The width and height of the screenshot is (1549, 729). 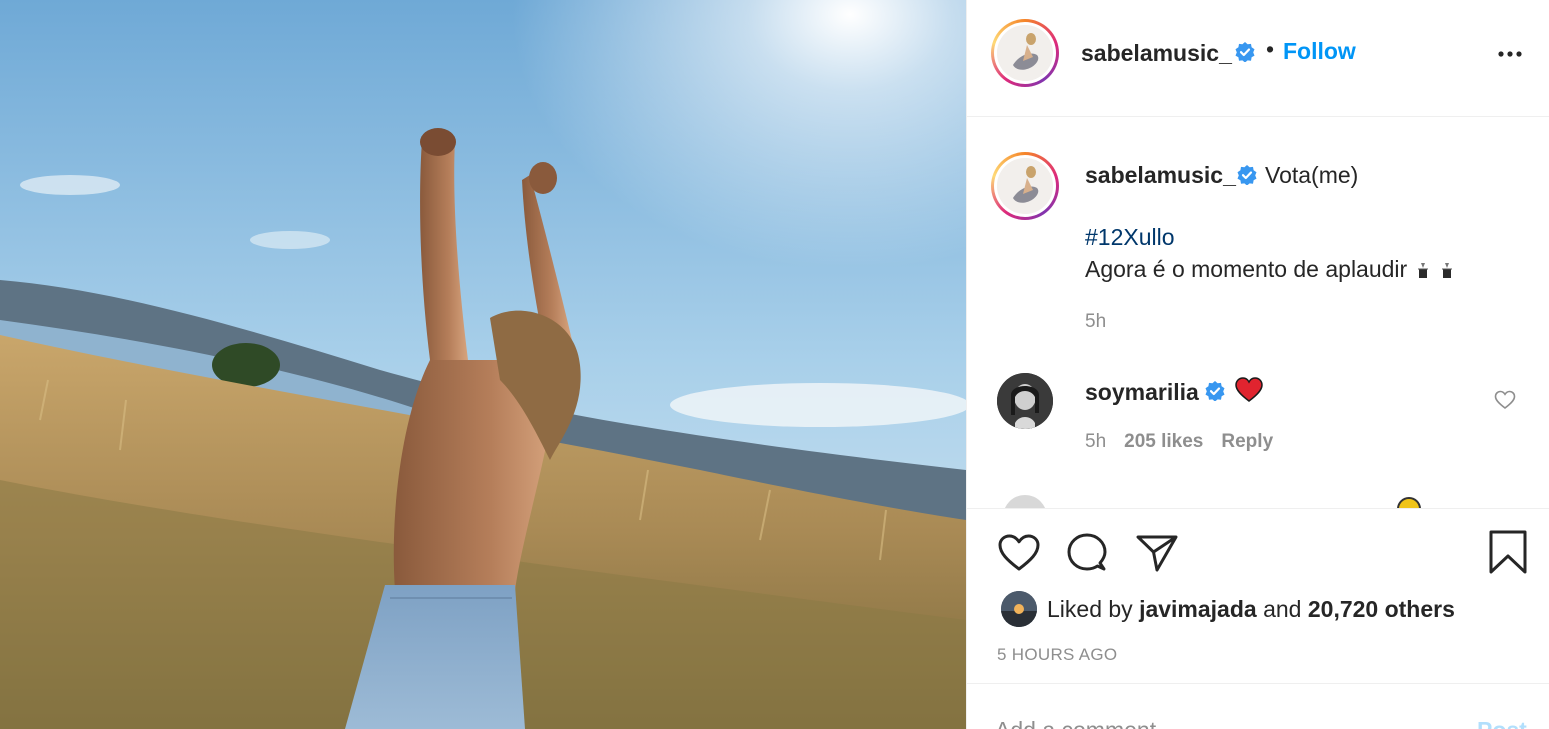 I want to click on author-avatar-image, so click(x=1025, y=53).